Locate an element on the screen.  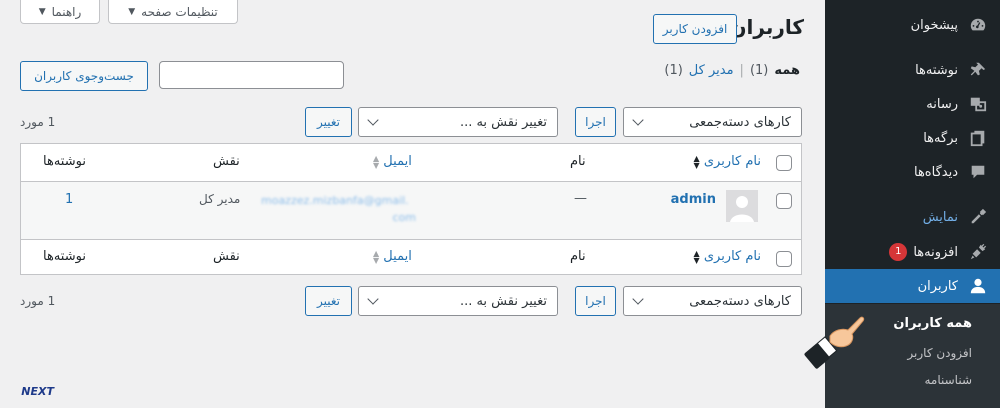
view-all-label: همه is located at coordinates (787, 70).